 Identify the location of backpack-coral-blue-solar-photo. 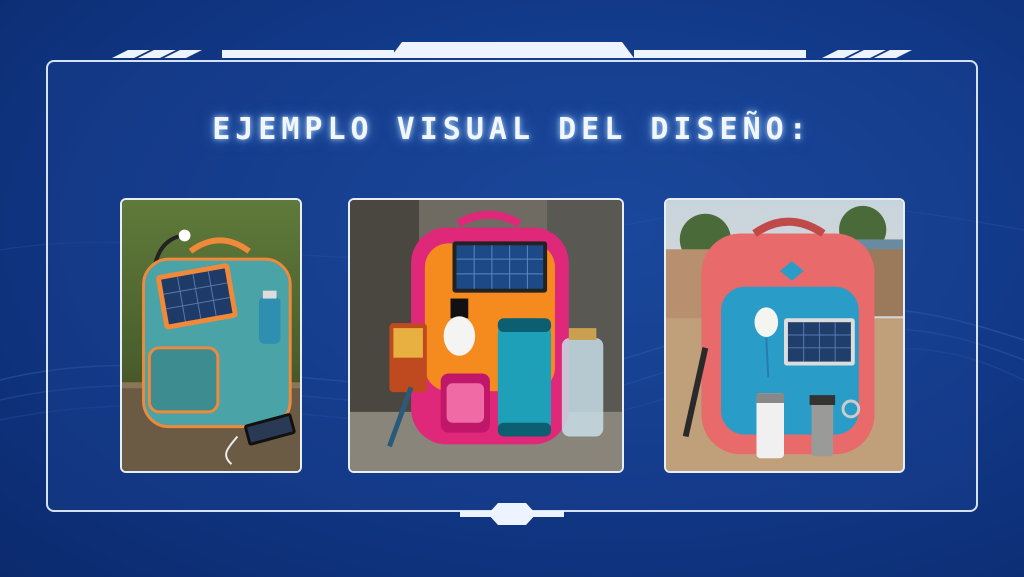
(784, 335).